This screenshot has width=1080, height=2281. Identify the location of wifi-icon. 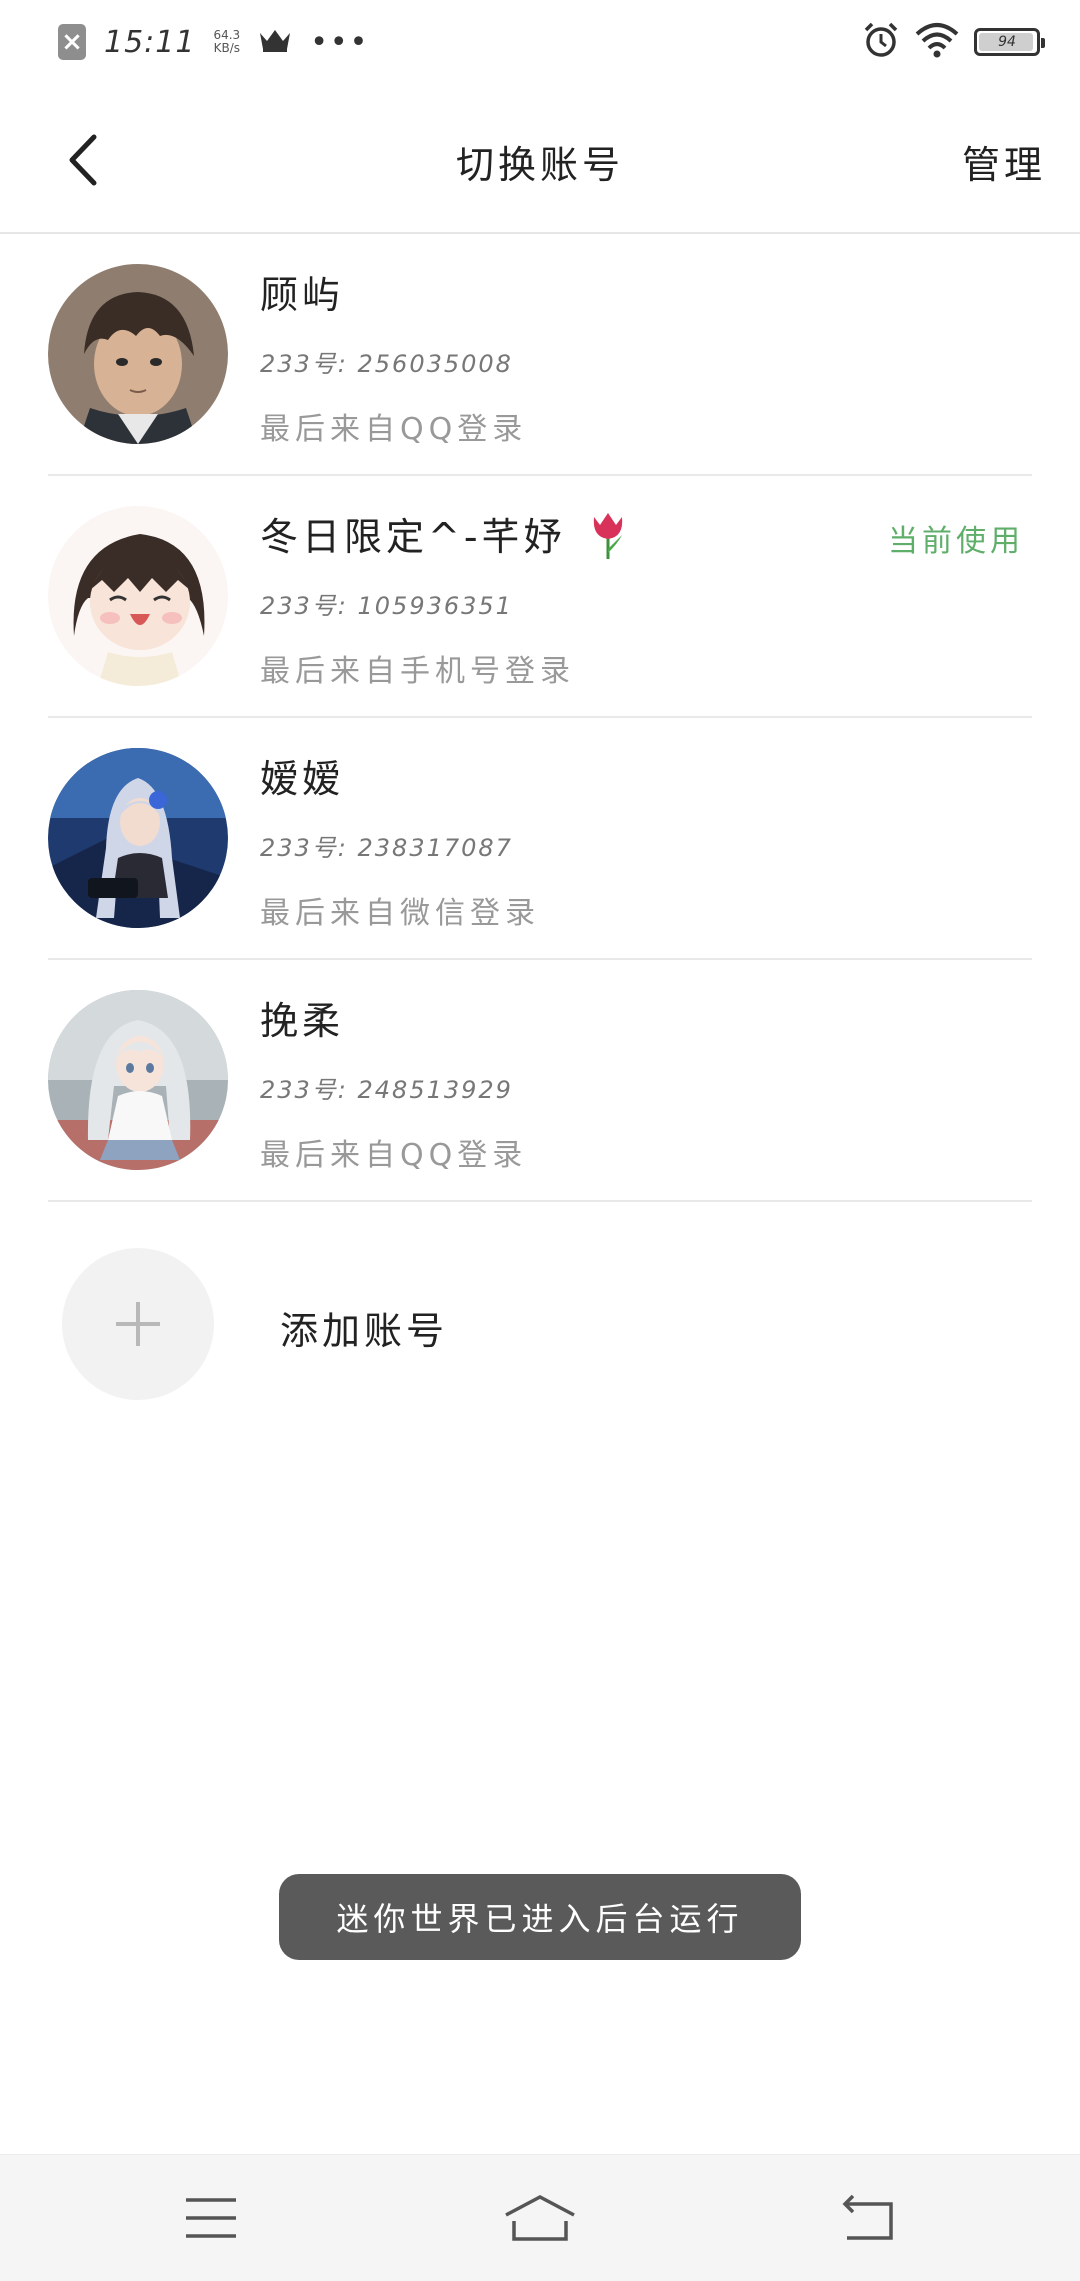
(937, 42).